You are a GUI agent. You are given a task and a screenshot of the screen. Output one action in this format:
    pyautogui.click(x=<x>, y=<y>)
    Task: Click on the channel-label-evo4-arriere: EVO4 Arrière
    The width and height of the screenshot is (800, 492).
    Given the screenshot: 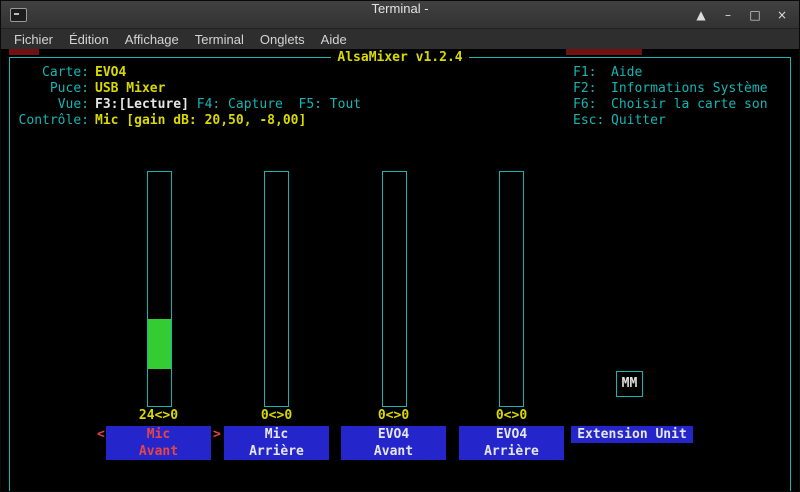 What is the action you would take?
    pyautogui.click(x=511, y=443)
    